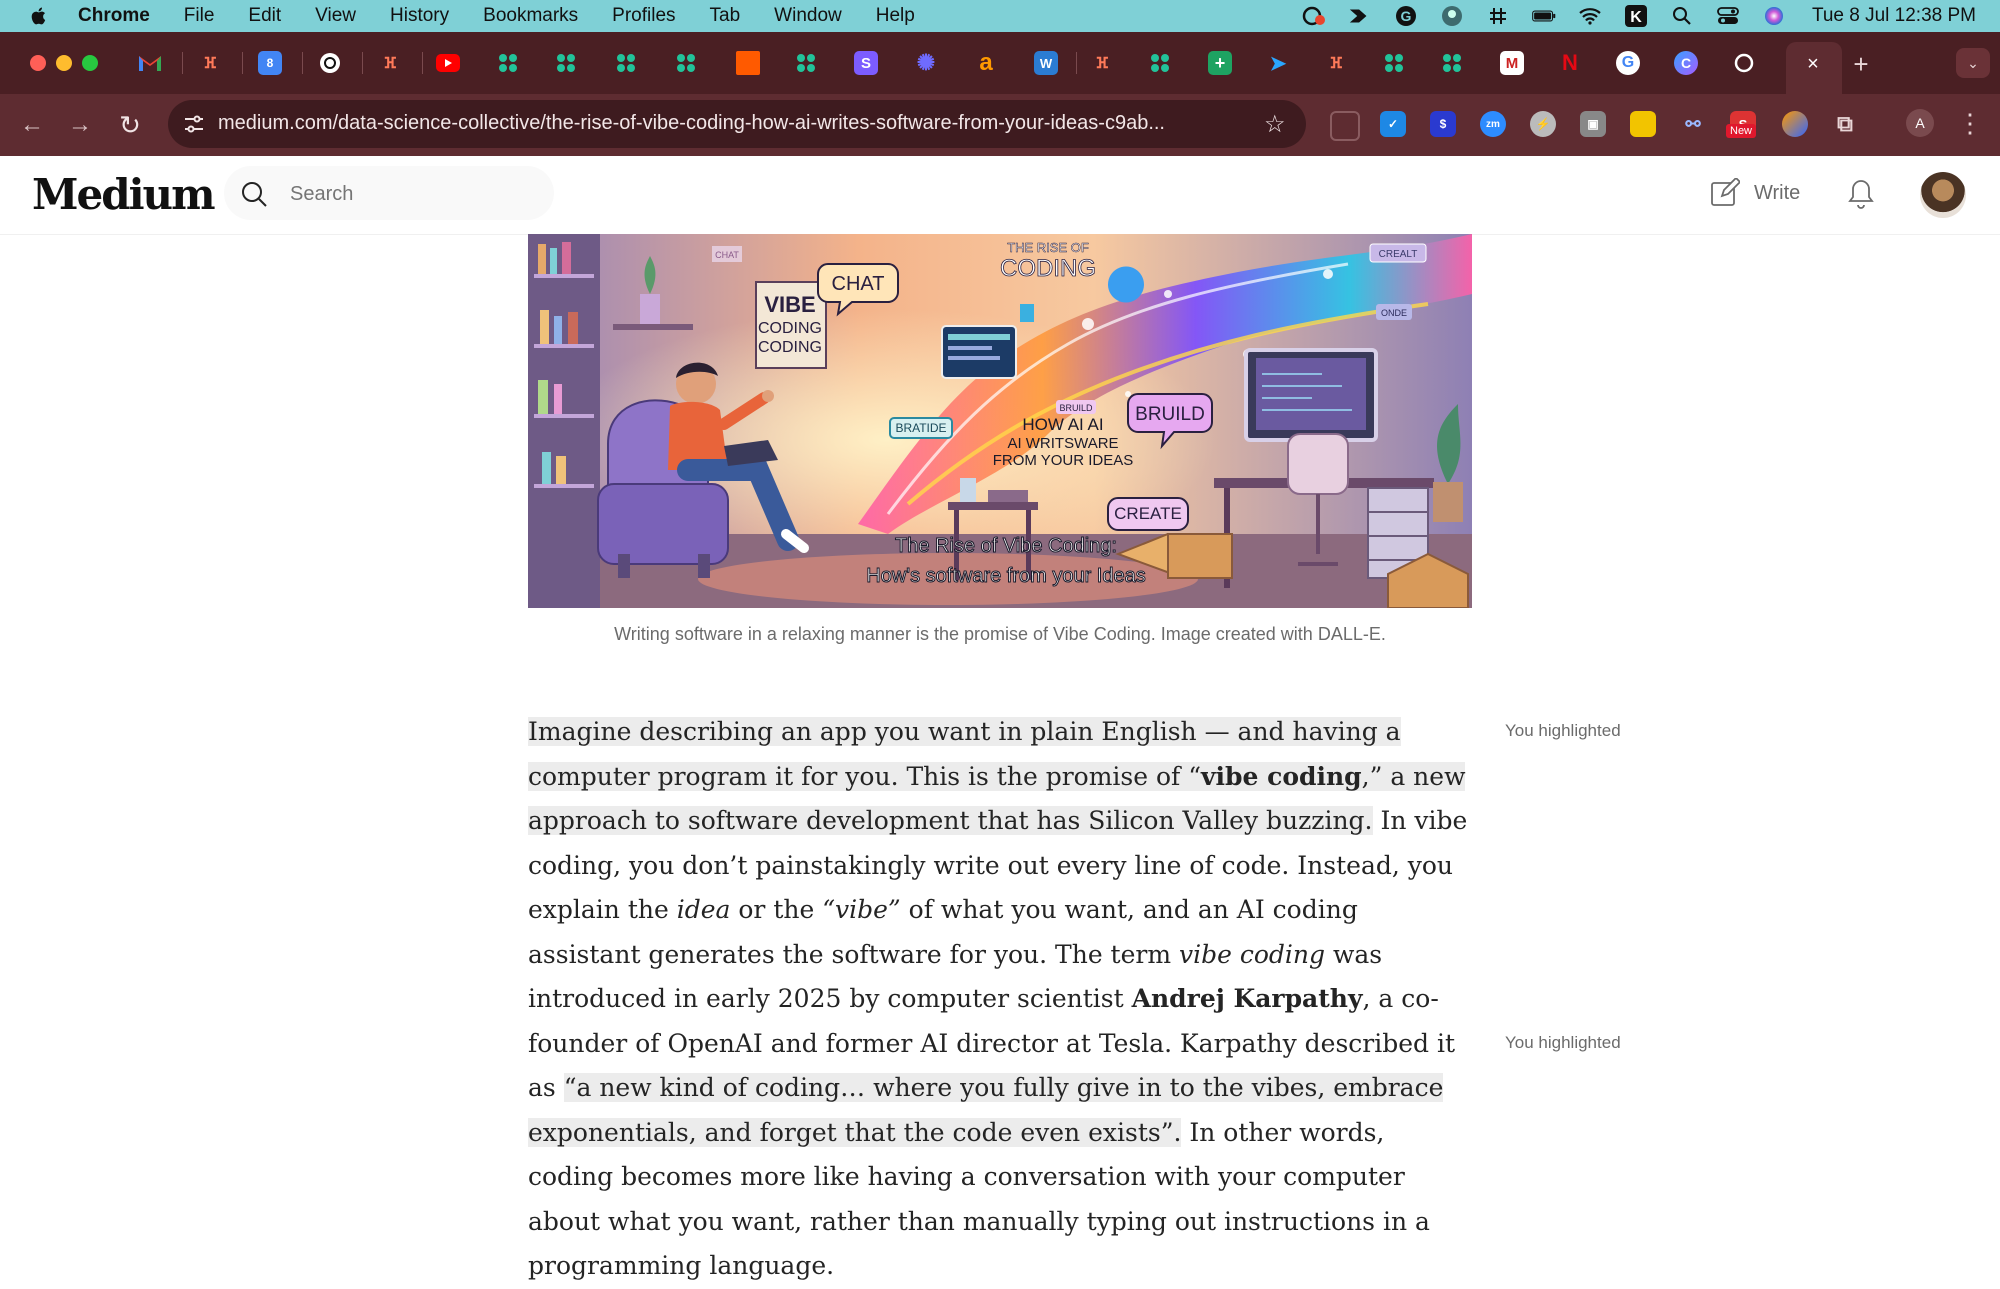 The height and width of the screenshot is (1289, 2000). What do you see at coordinates (1894, 16) in the screenshot?
I see `menubar-clock: Tue 8 Jul 12:38 PM` at bounding box center [1894, 16].